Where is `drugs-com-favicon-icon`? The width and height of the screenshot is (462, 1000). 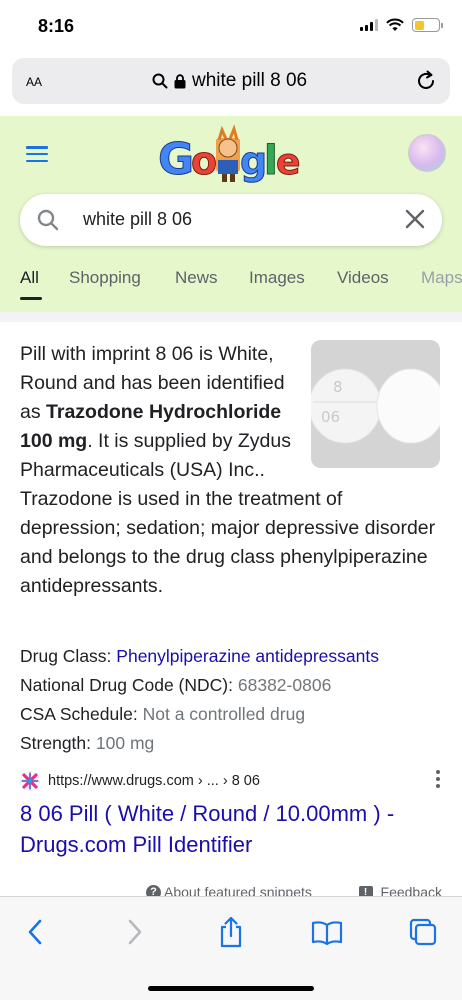 drugs-com-favicon-icon is located at coordinates (30, 781).